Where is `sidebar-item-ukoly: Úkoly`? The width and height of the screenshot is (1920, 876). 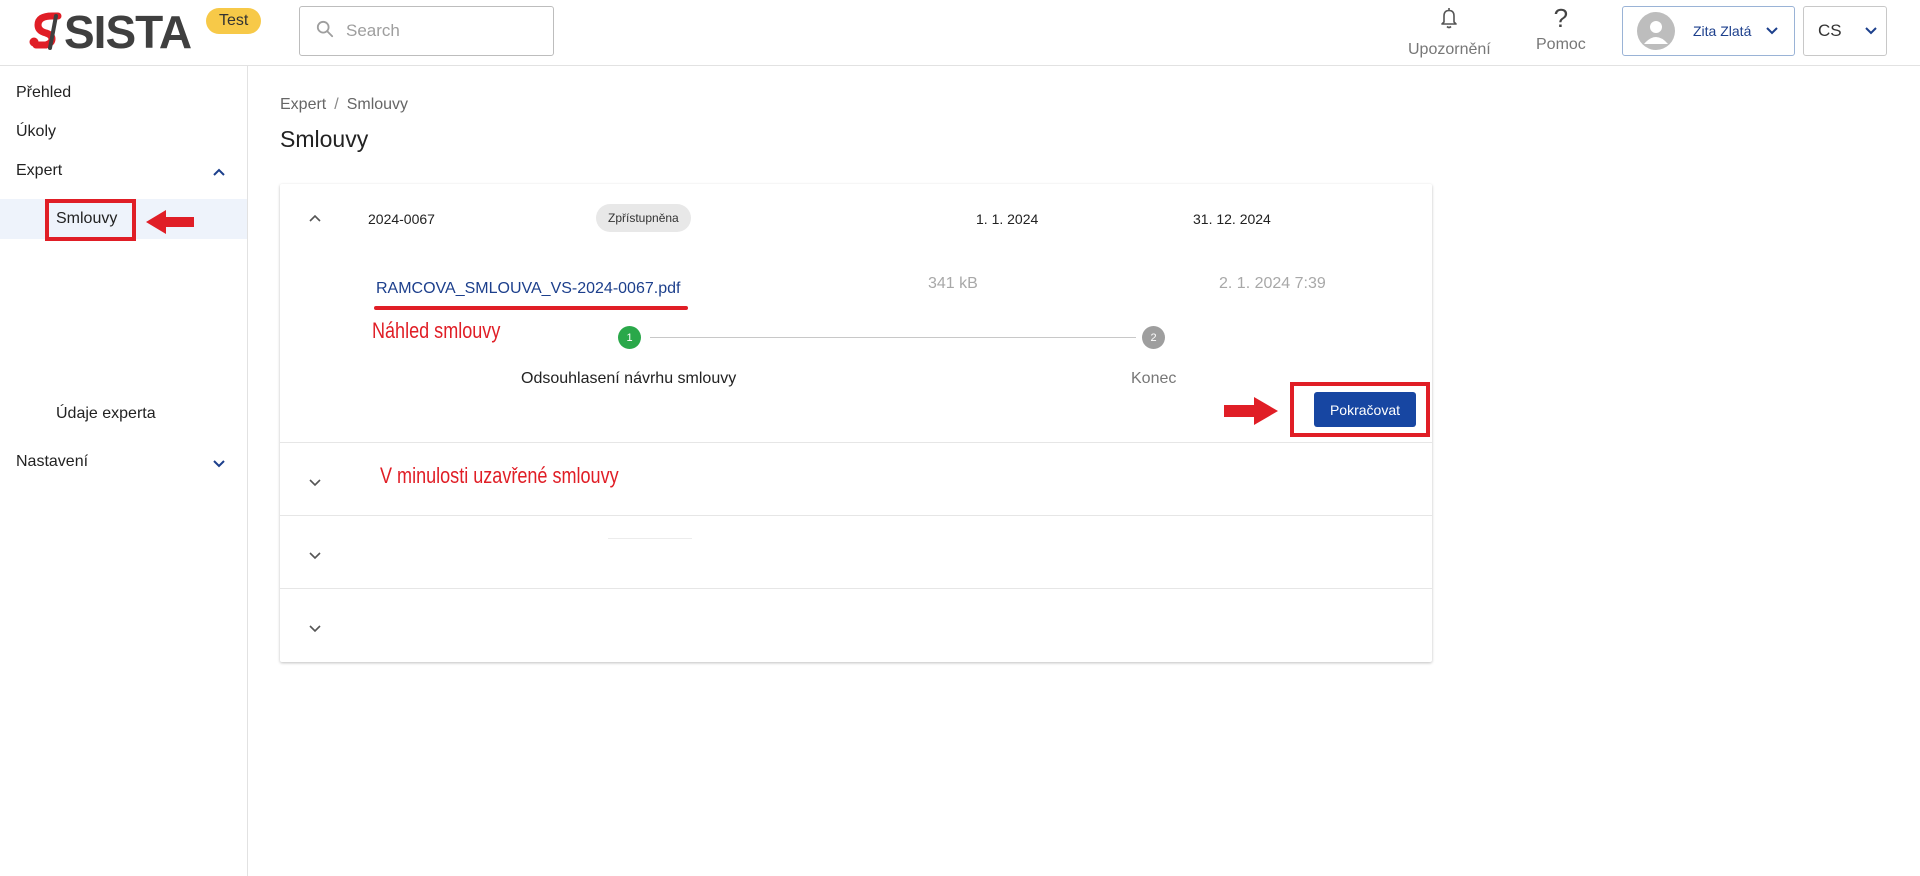 sidebar-item-ukoly: Úkoly is located at coordinates (36, 132).